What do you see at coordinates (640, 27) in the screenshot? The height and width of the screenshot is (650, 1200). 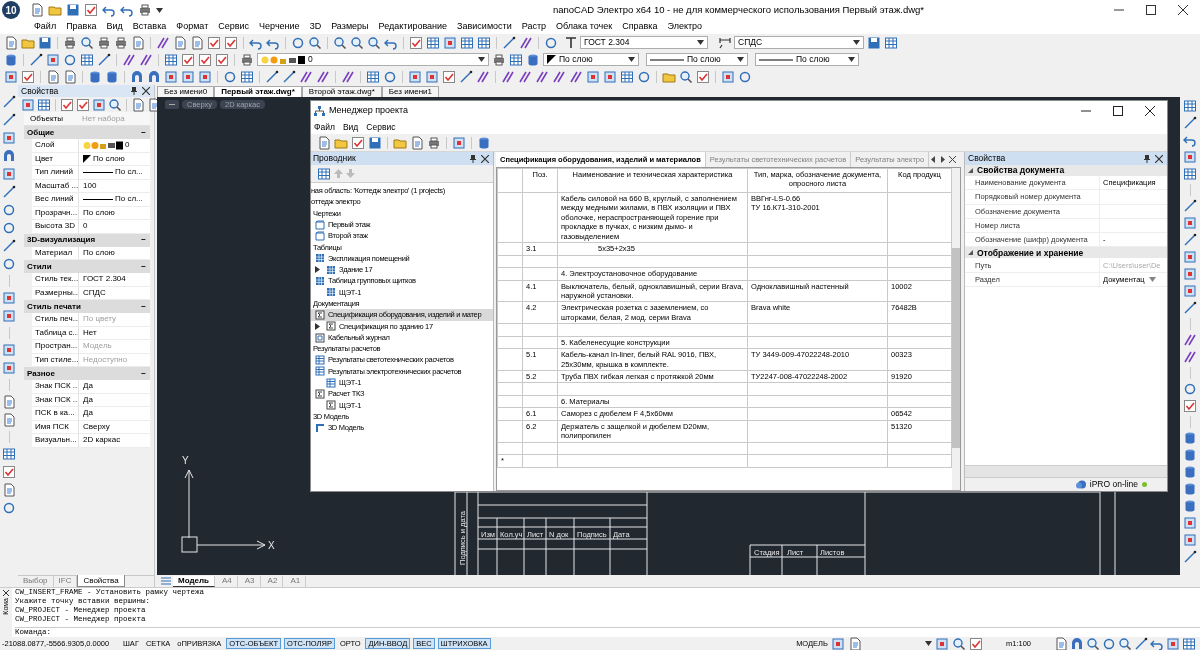 I see `menu-item: Справка` at bounding box center [640, 27].